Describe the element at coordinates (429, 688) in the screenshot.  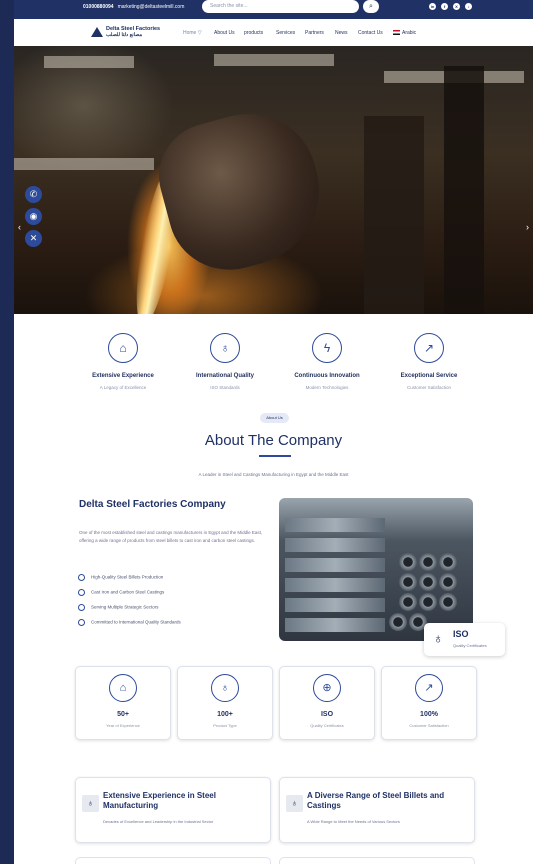
I see `trend-up-icon: ↗` at that location.